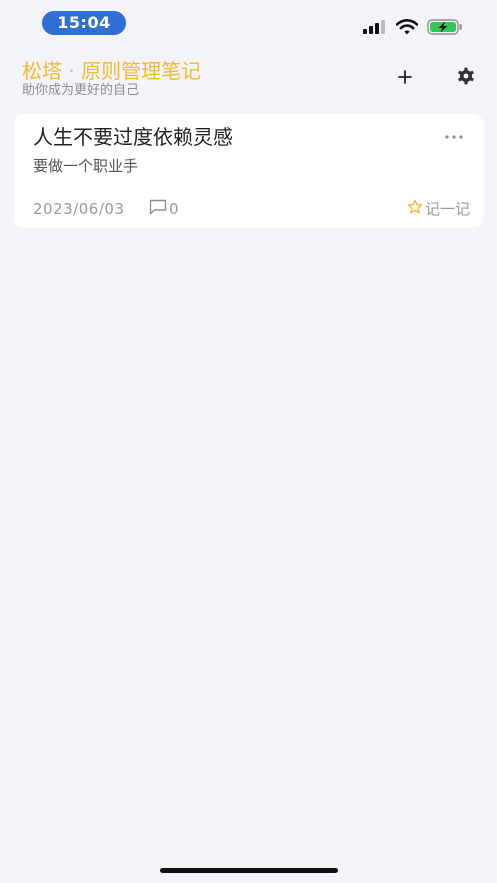 The height and width of the screenshot is (883, 497). I want to click on add-note-button, so click(405, 78).